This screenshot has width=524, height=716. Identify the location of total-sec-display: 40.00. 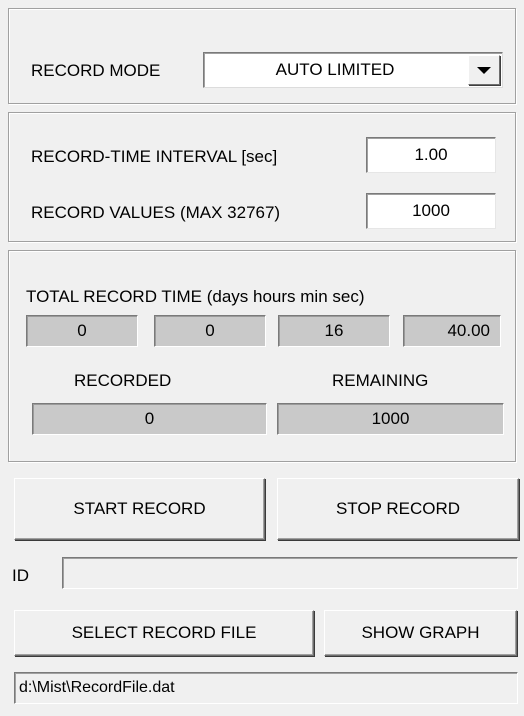
(452, 331).